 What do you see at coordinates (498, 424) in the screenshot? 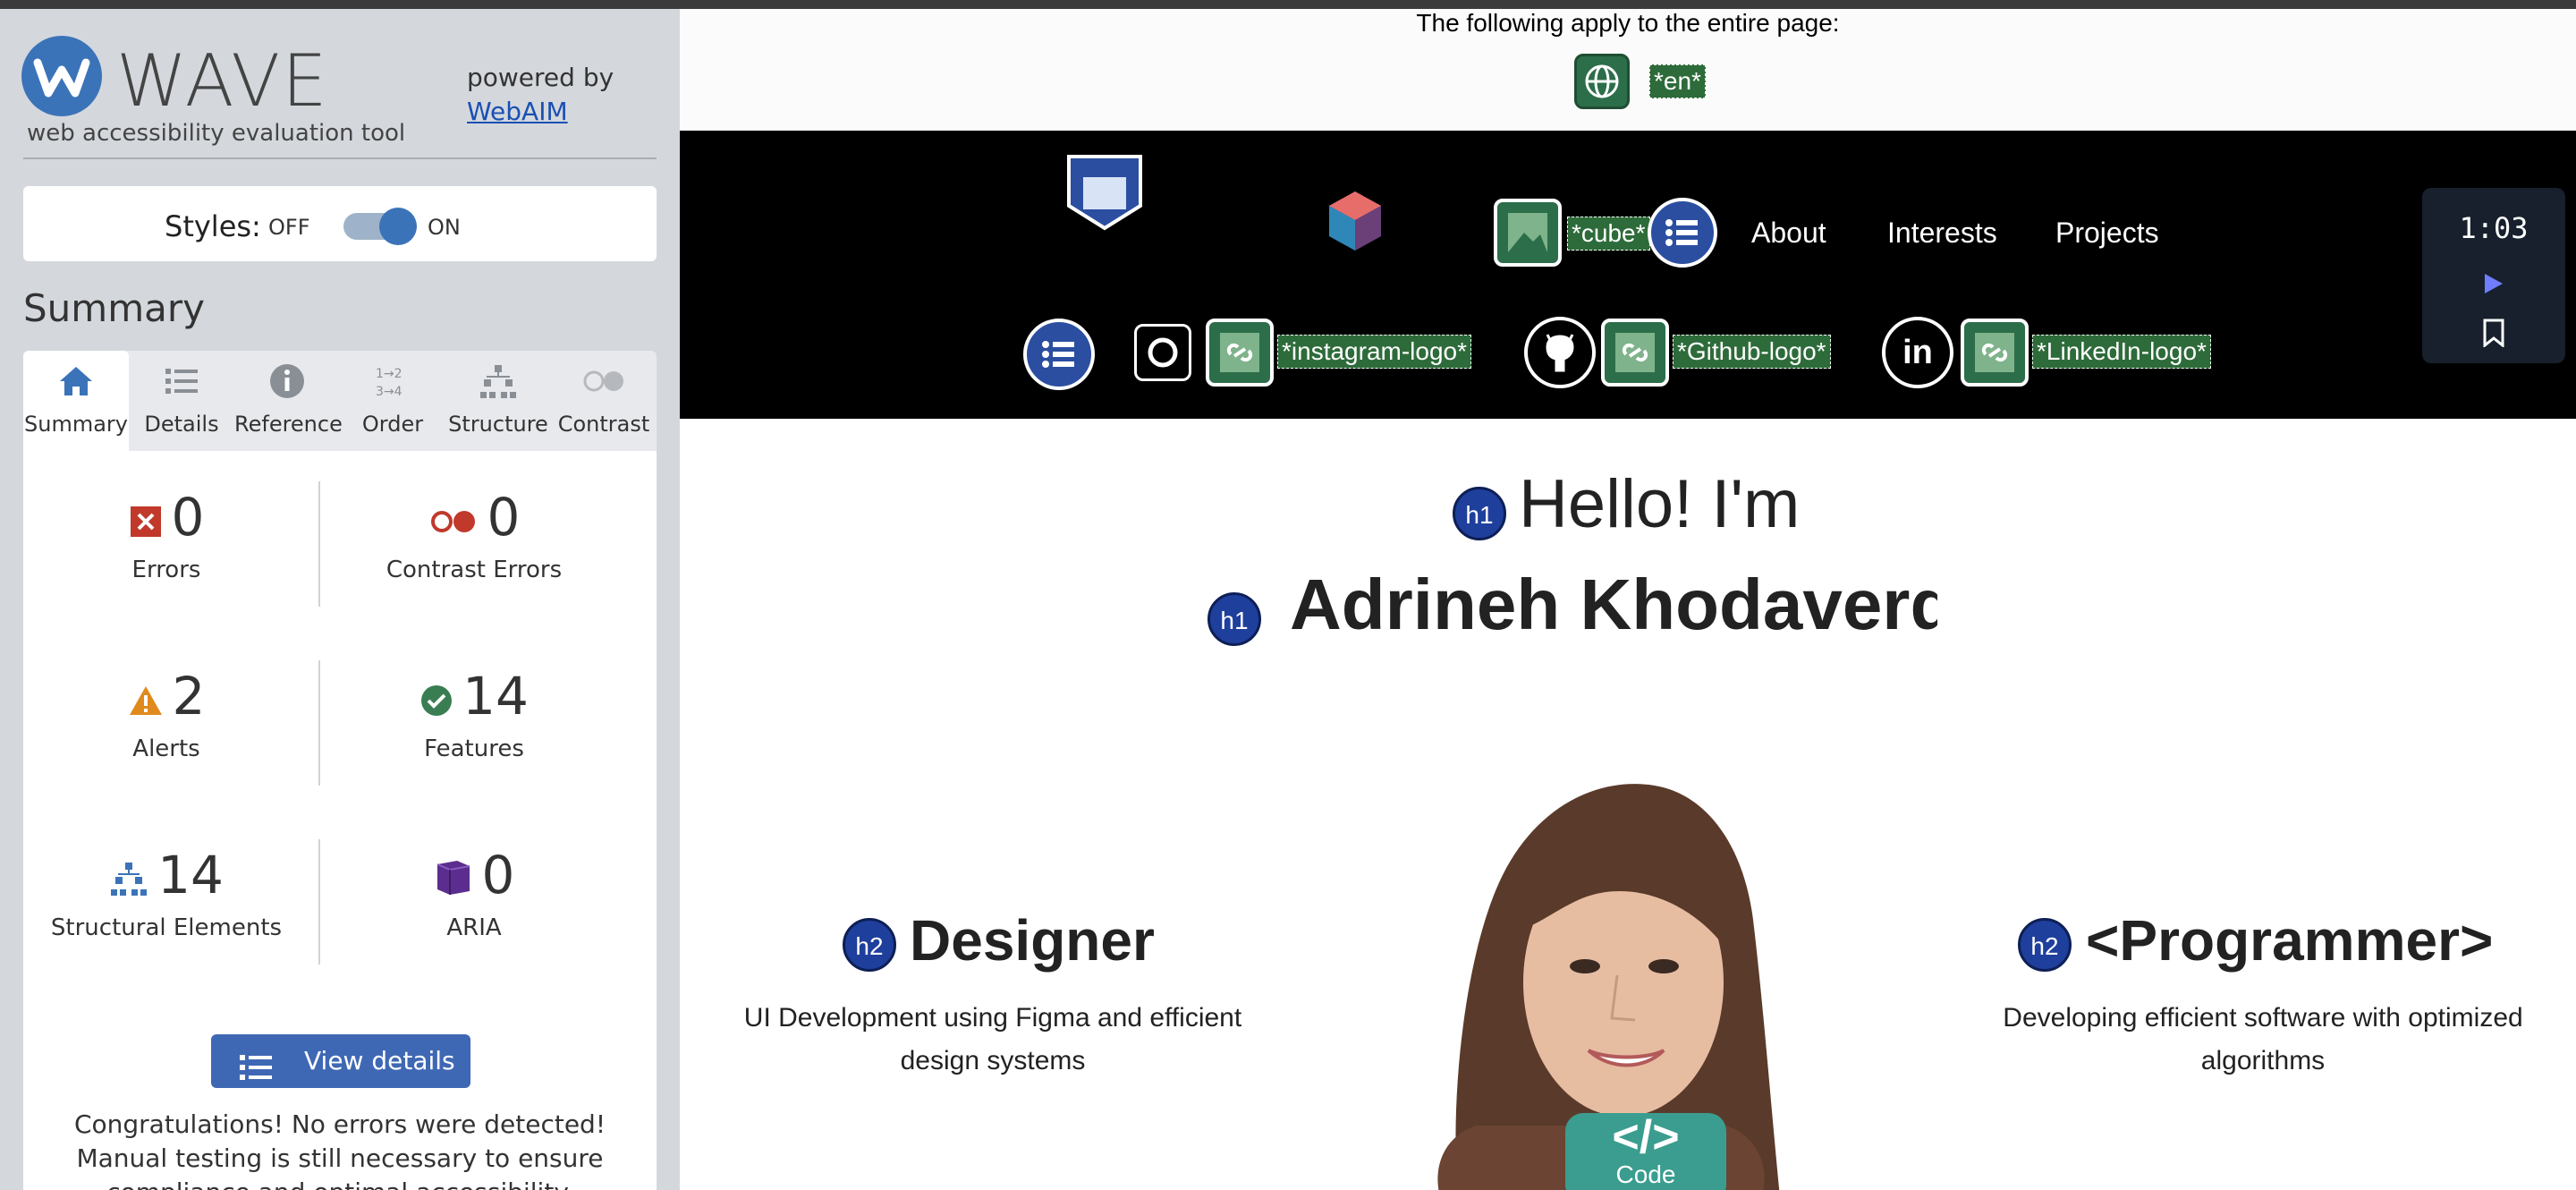
I see `tab-label: Structure` at bounding box center [498, 424].